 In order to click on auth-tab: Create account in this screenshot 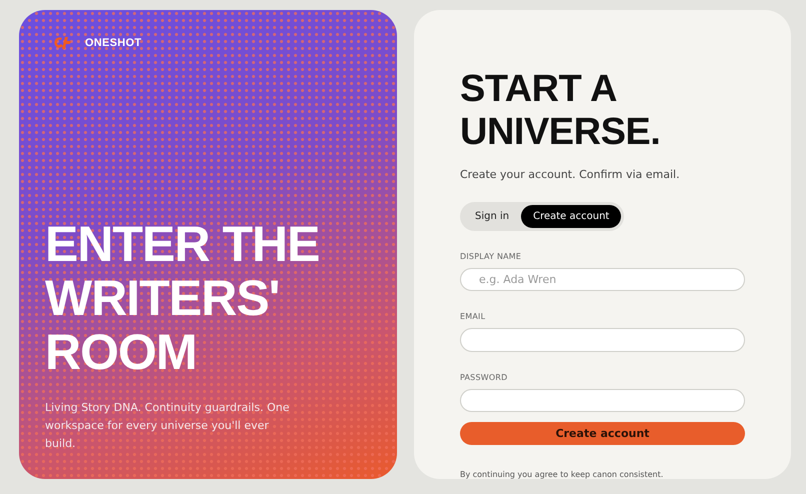, I will do `click(571, 216)`.